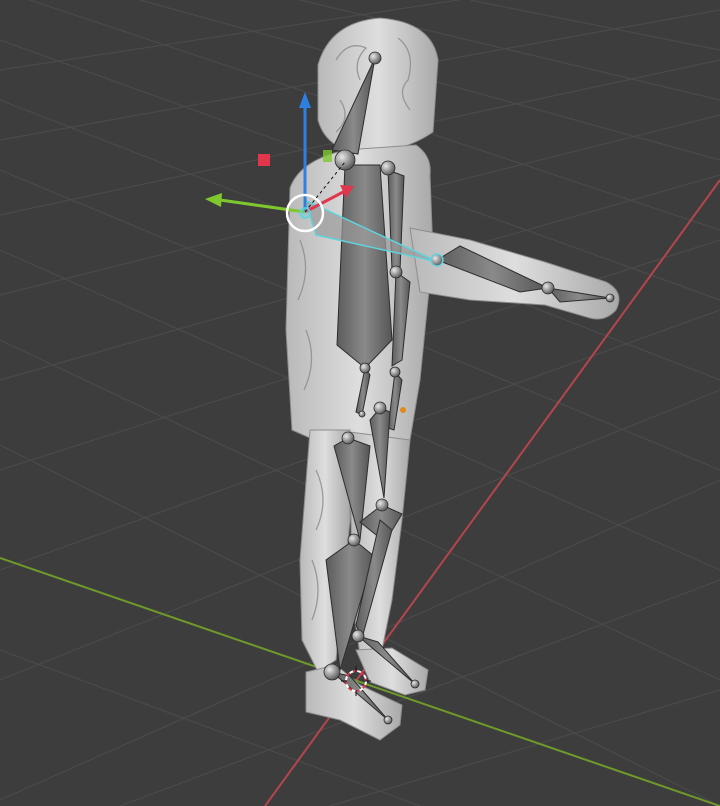 The width and height of the screenshot is (720, 806). What do you see at coordinates (264, 160) in the screenshot?
I see `gizmo-xz-plane-handle` at bounding box center [264, 160].